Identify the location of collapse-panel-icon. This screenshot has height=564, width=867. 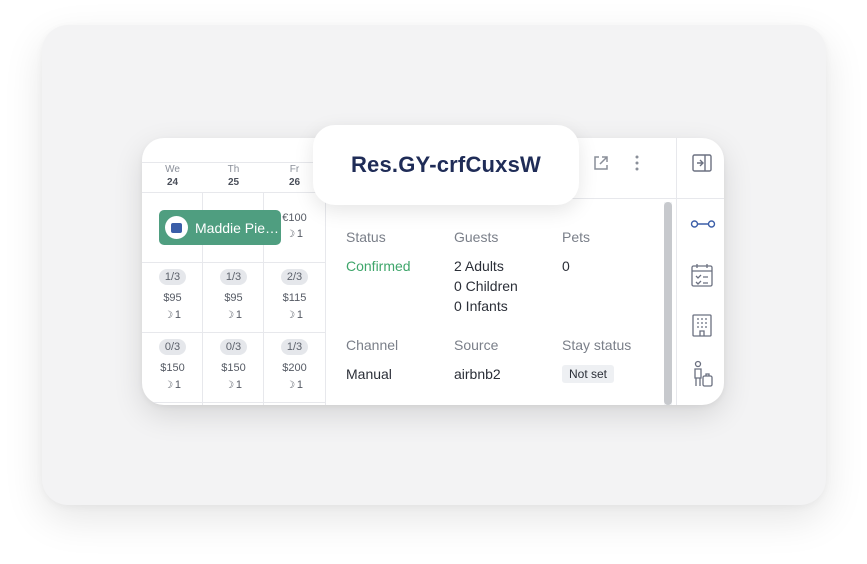
(702, 163).